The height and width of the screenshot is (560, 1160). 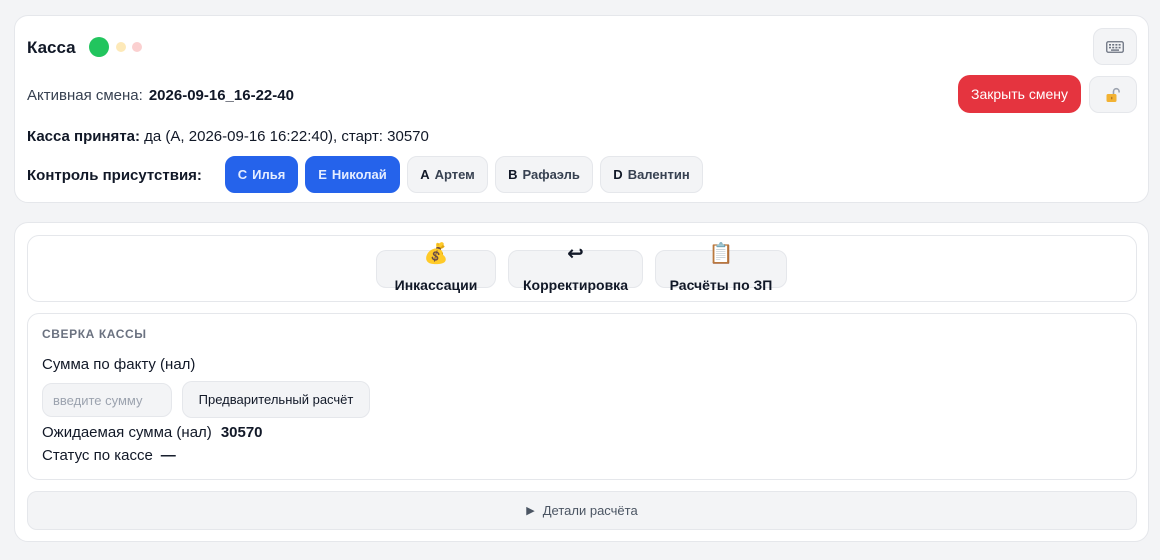 What do you see at coordinates (322, 174) in the screenshot?
I see `chip-letter: E` at bounding box center [322, 174].